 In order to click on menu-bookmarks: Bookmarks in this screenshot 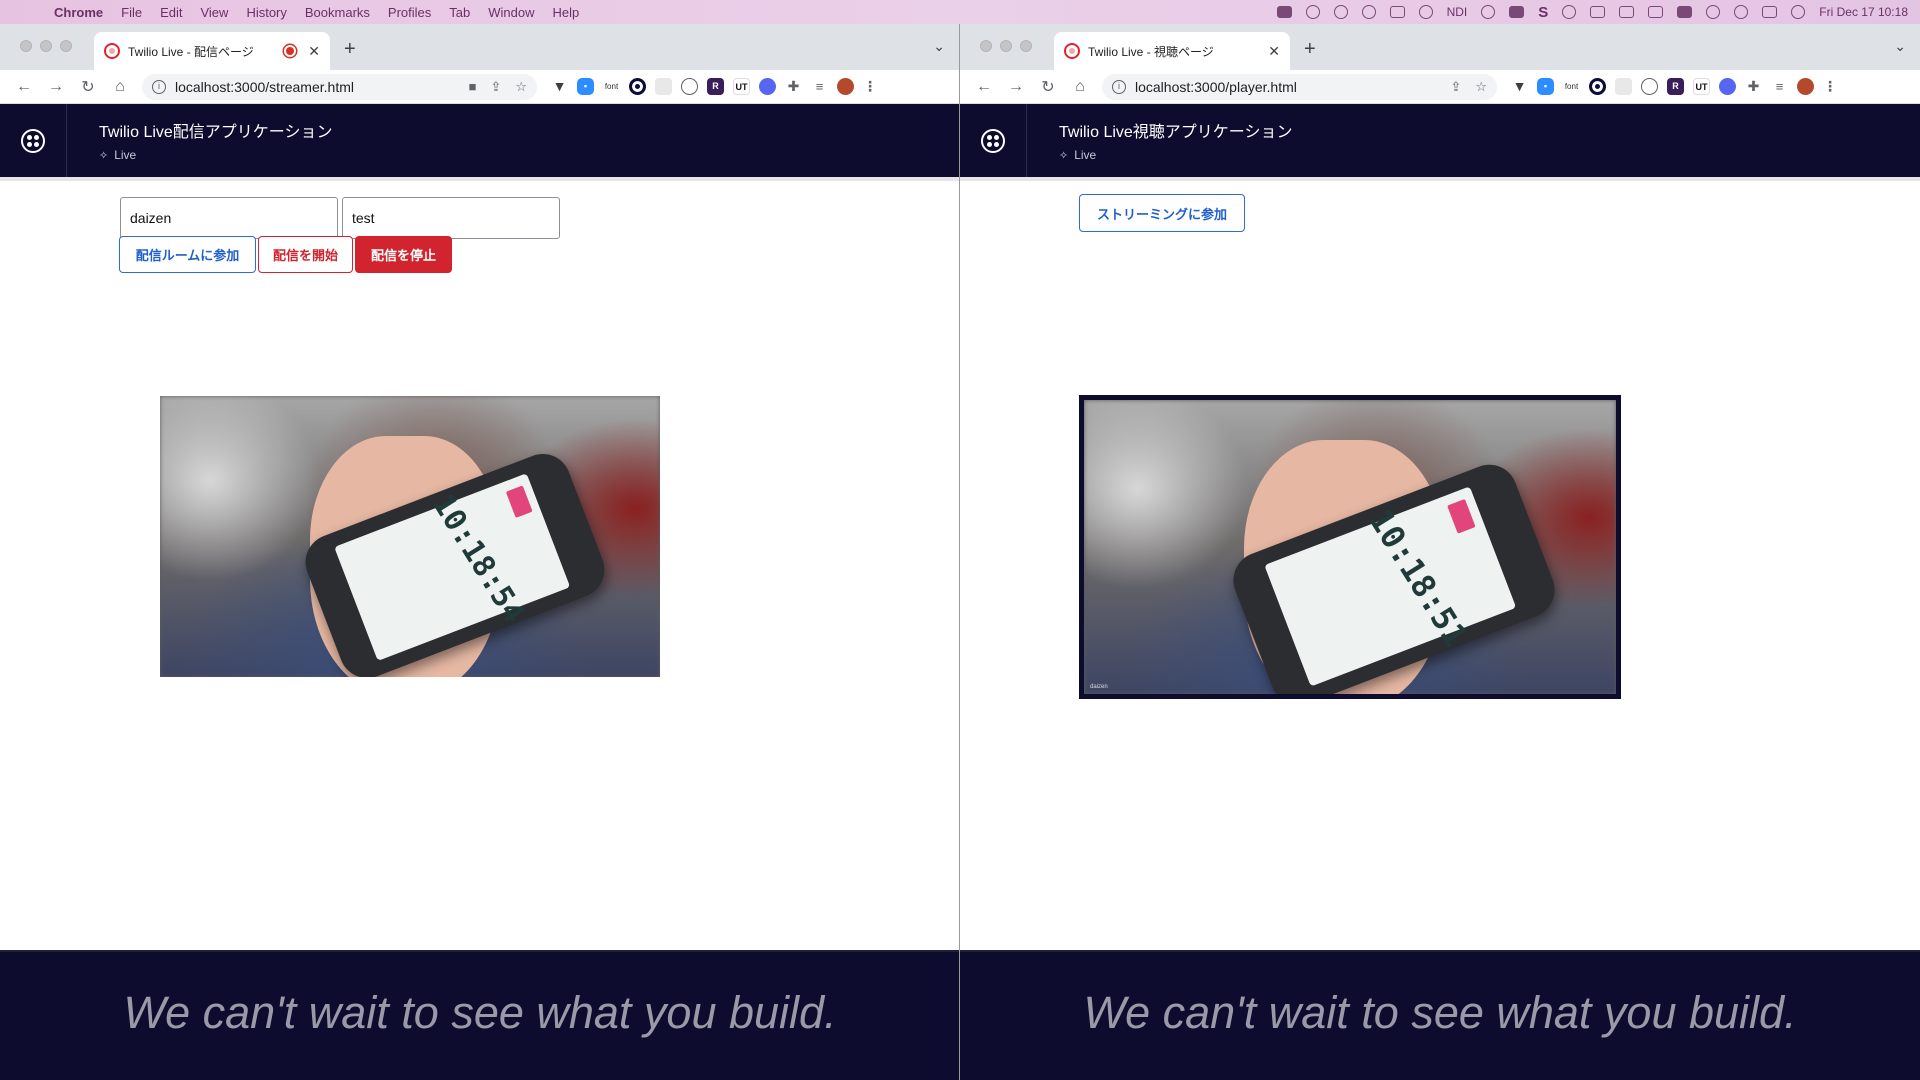, I will do `click(337, 12)`.